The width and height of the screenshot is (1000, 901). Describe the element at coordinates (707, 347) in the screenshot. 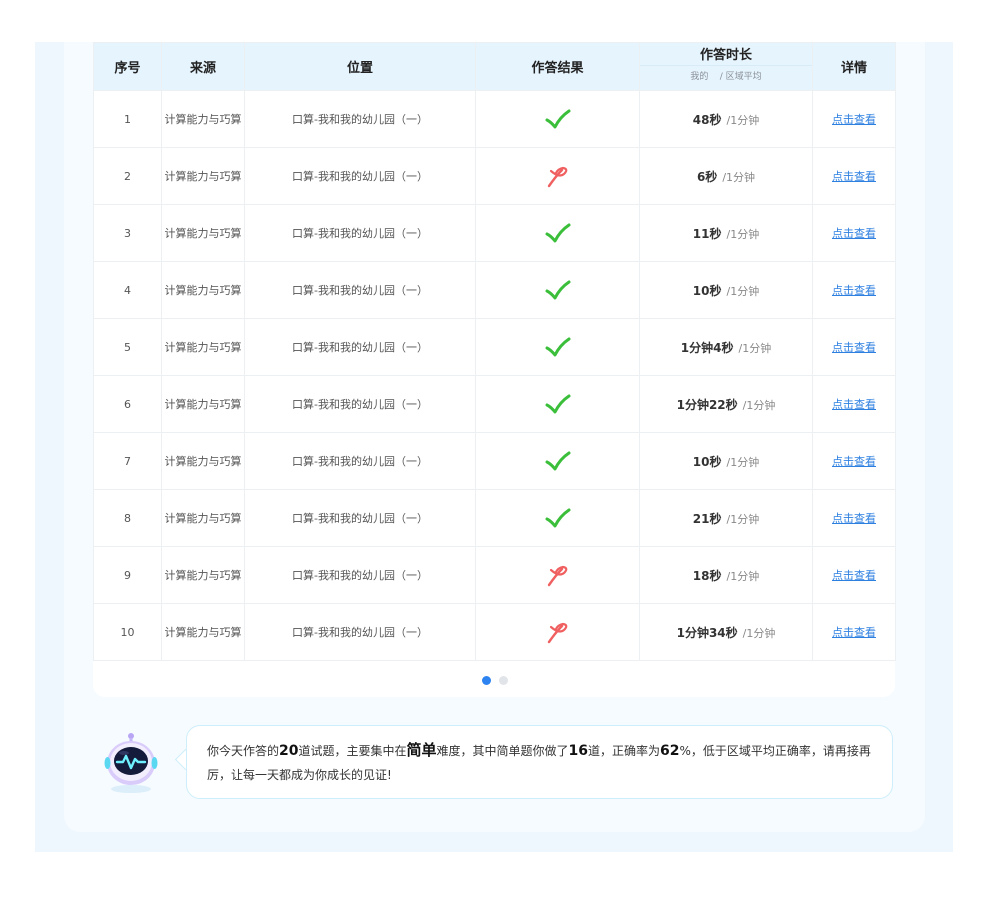

I see `row-duration-mine: 1分钟4秒` at that location.